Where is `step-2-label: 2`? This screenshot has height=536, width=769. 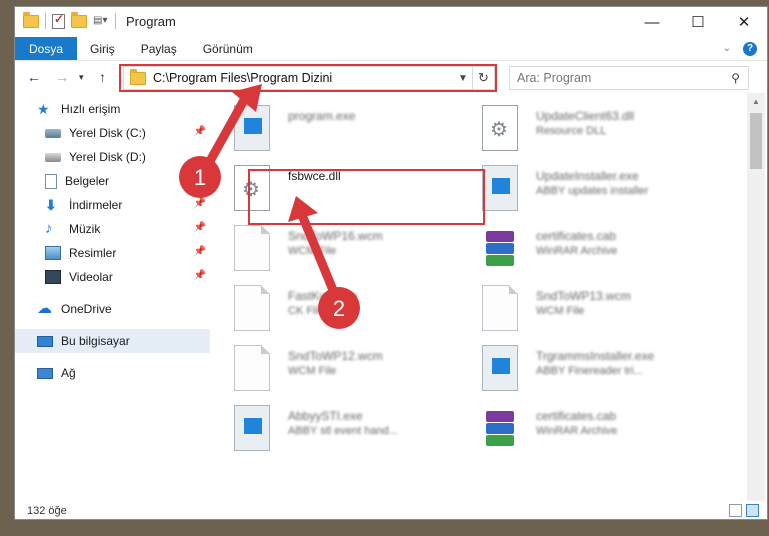
step-2-label: 2 is located at coordinates (339, 308).